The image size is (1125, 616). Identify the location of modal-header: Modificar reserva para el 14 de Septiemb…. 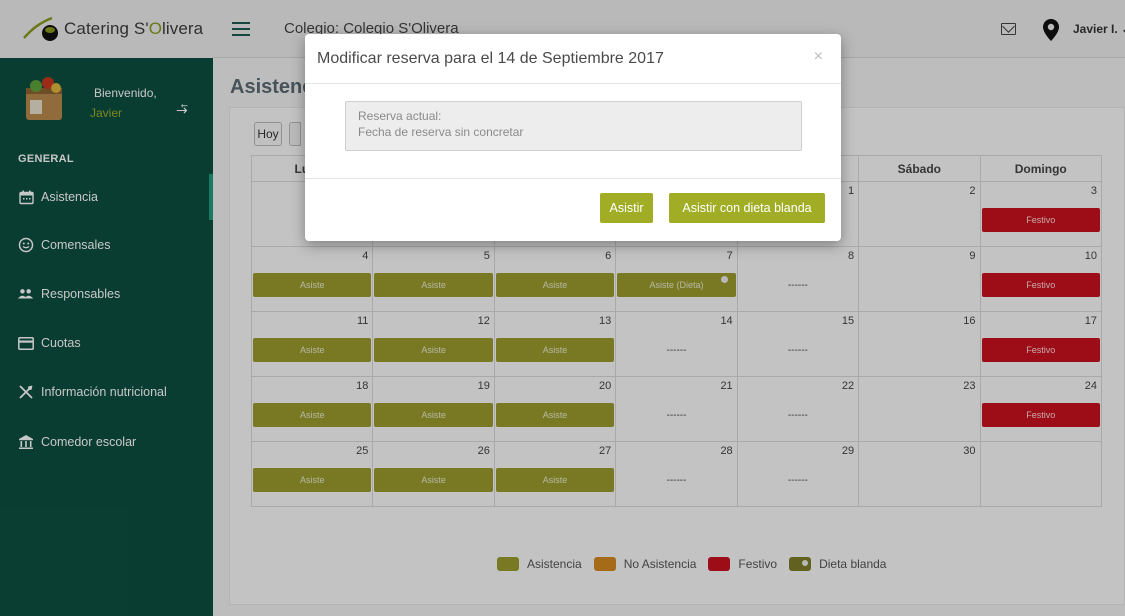
(573, 59).